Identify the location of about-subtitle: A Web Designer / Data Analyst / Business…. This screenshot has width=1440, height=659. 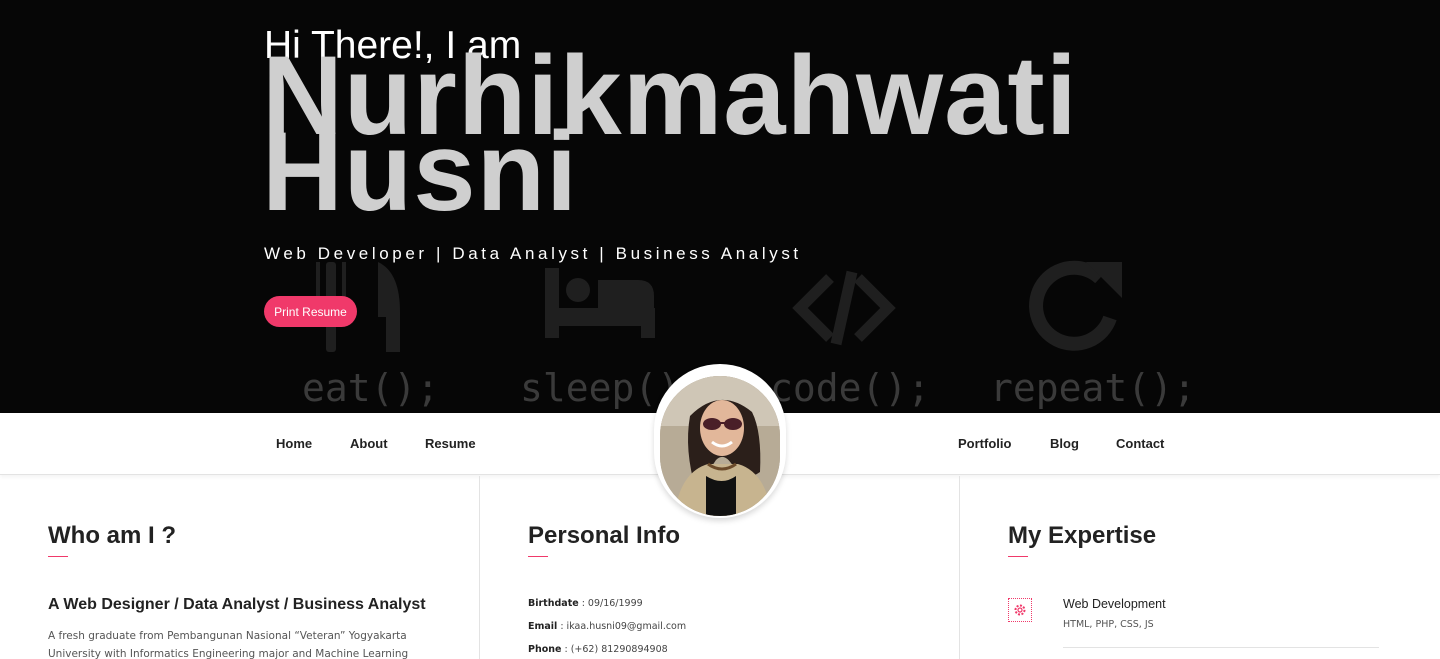
(237, 604).